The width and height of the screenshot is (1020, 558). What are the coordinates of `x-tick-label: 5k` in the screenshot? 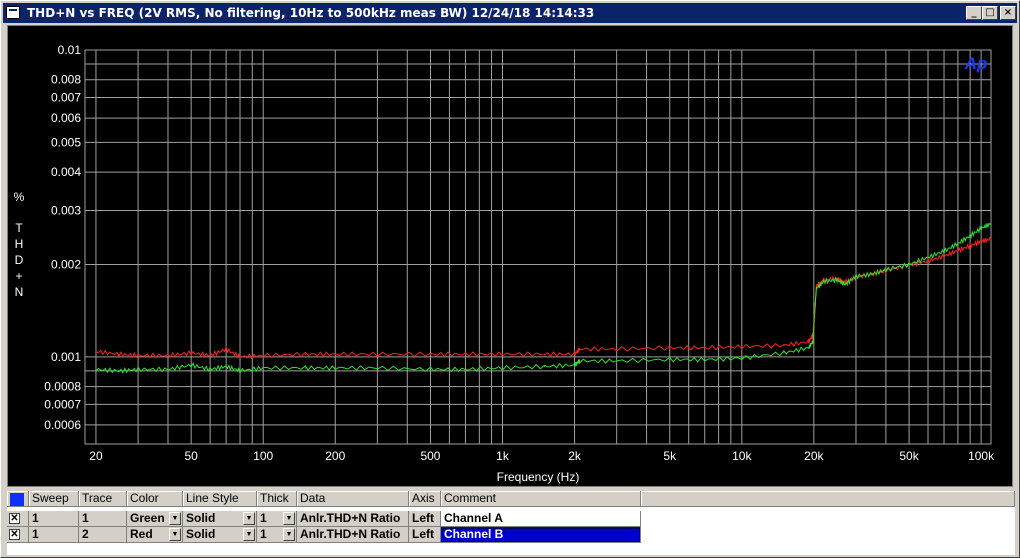 It's located at (670, 456).